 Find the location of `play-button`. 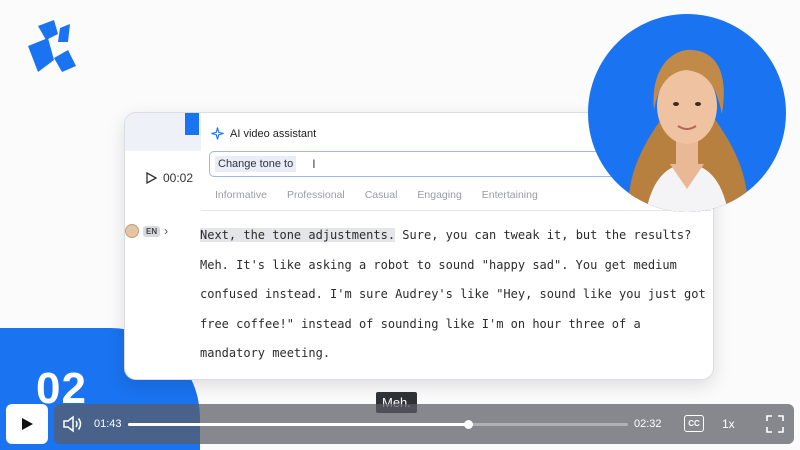

play-button is located at coordinates (27, 424).